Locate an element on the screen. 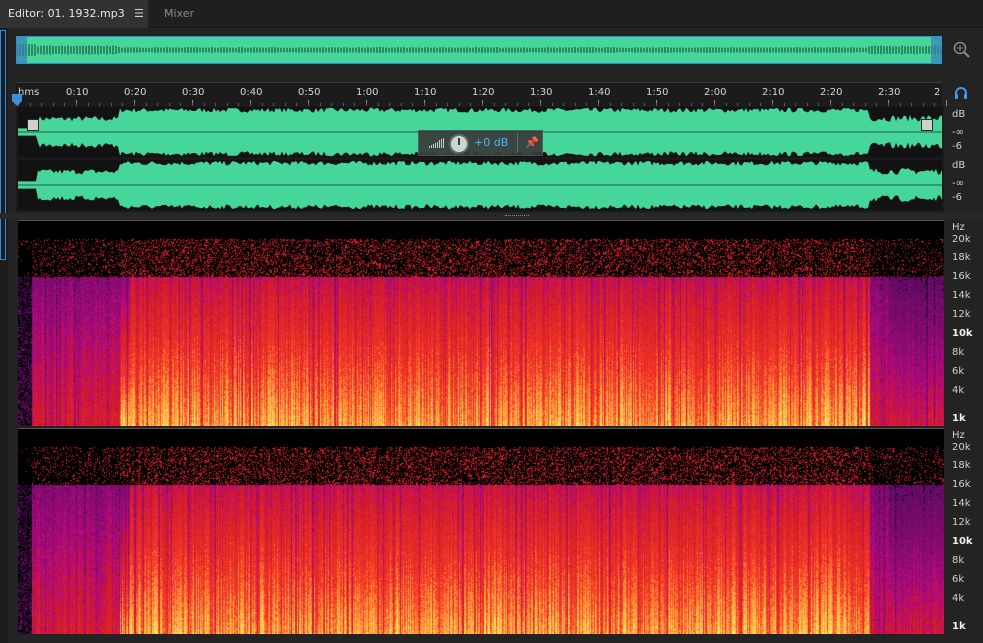  ruler-tick-label: 2 is located at coordinates (937, 92).